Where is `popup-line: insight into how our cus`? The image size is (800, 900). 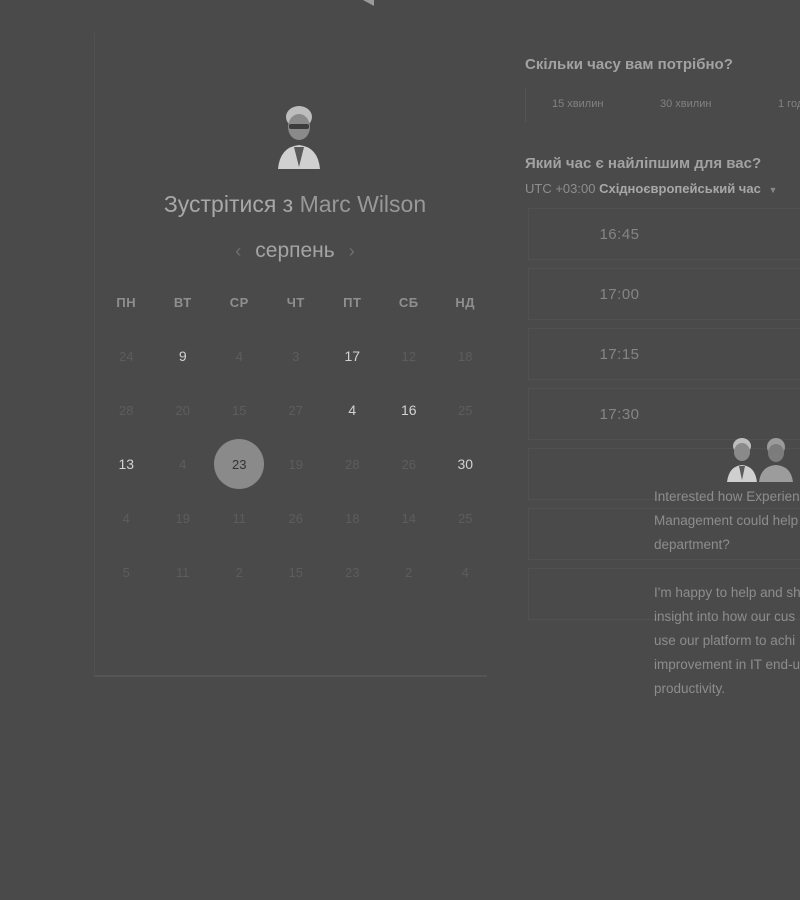
popup-line: insight into how our cus is located at coordinates (725, 616).